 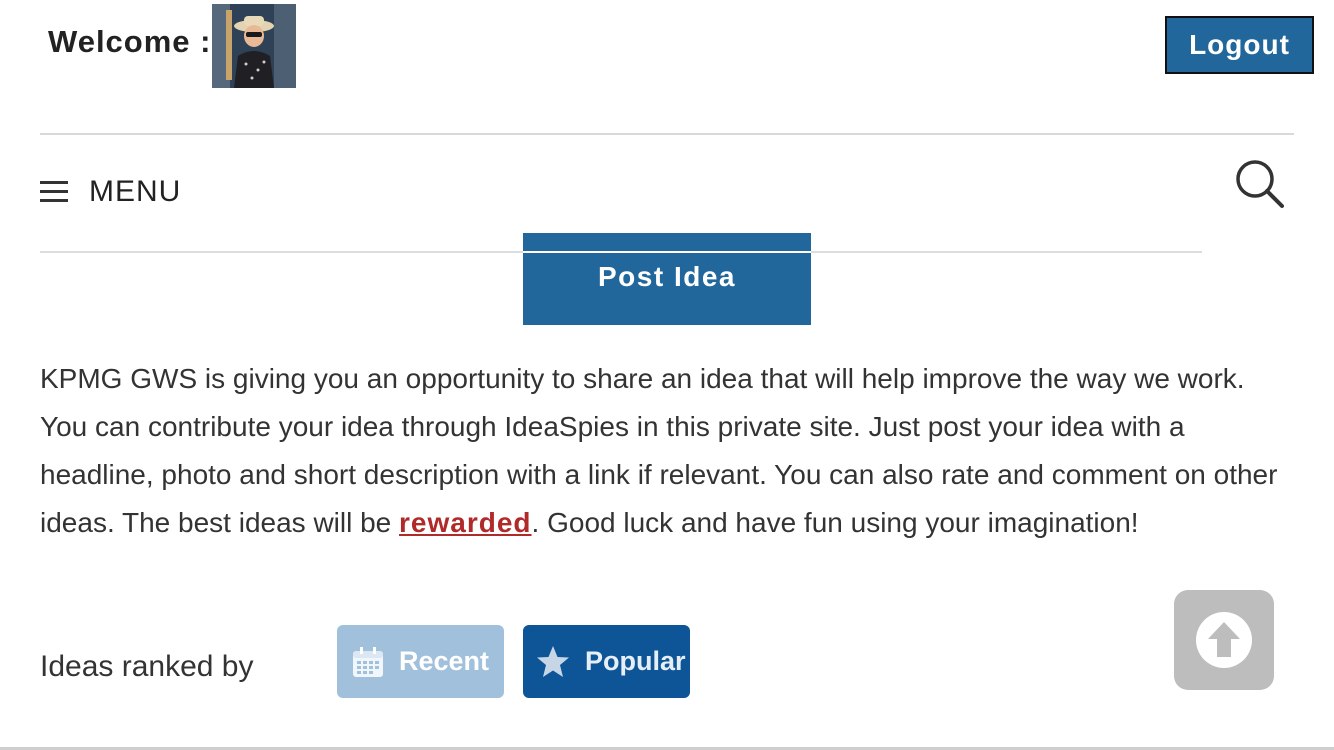 What do you see at coordinates (553, 661) in the screenshot?
I see `star-icon` at bounding box center [553, 661].